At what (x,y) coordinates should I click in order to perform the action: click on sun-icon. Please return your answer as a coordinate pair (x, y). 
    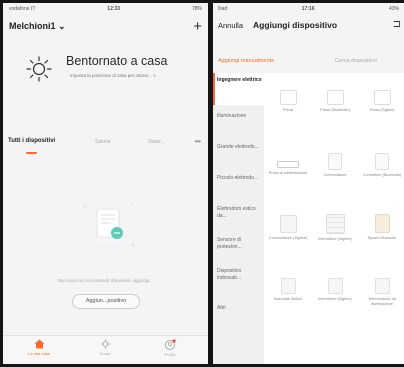
    Looking at the image, I should click on (39, 69).